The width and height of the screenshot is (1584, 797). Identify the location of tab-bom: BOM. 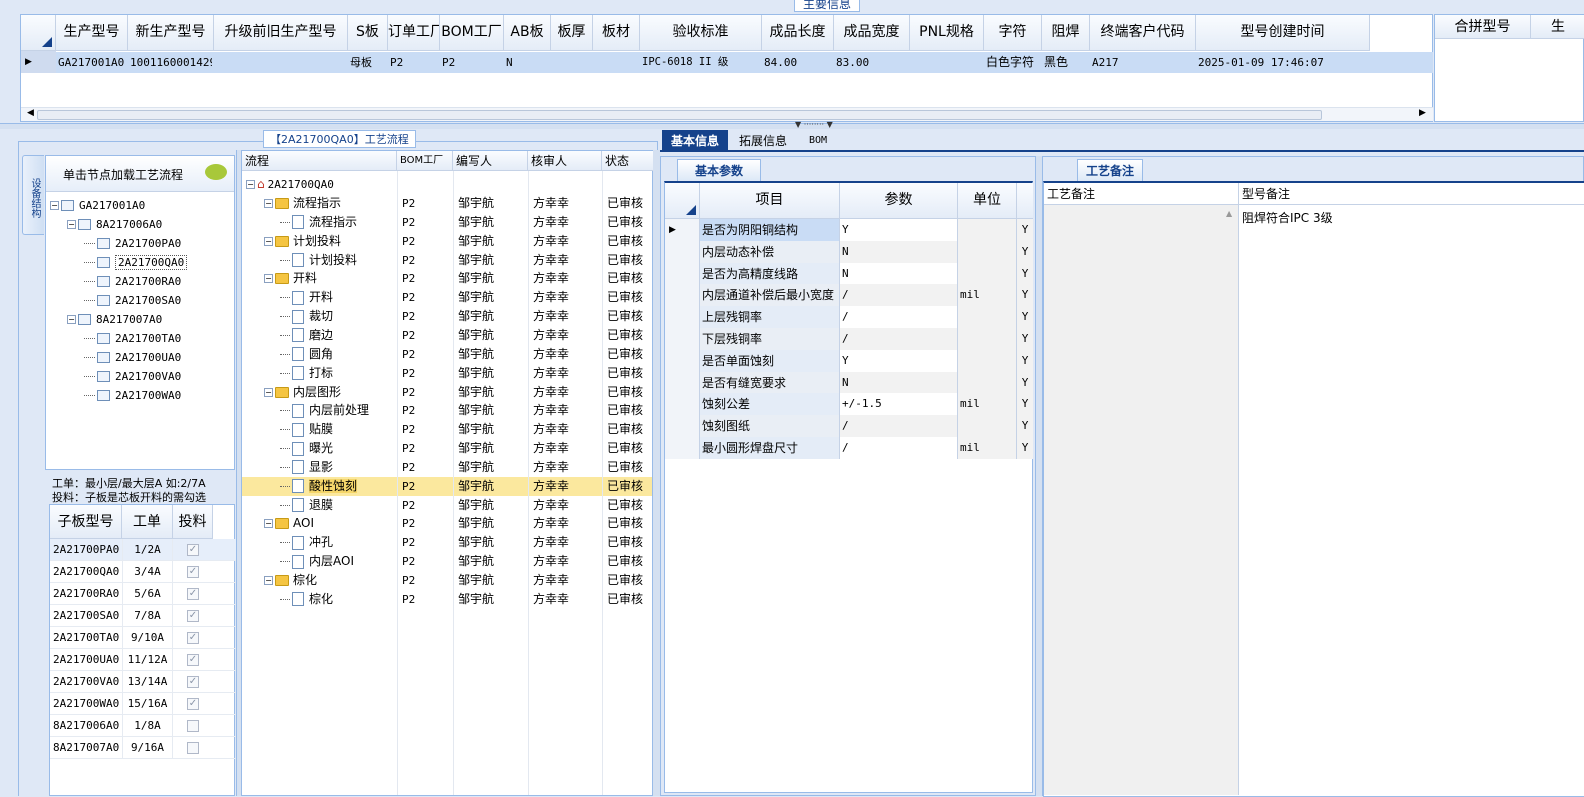
(818, 141).